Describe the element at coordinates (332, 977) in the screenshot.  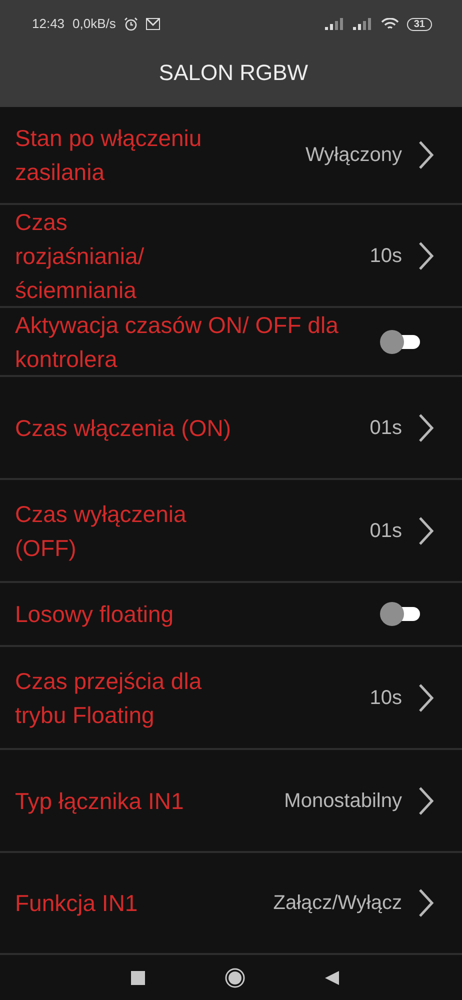
I see `back-icon` at that location.